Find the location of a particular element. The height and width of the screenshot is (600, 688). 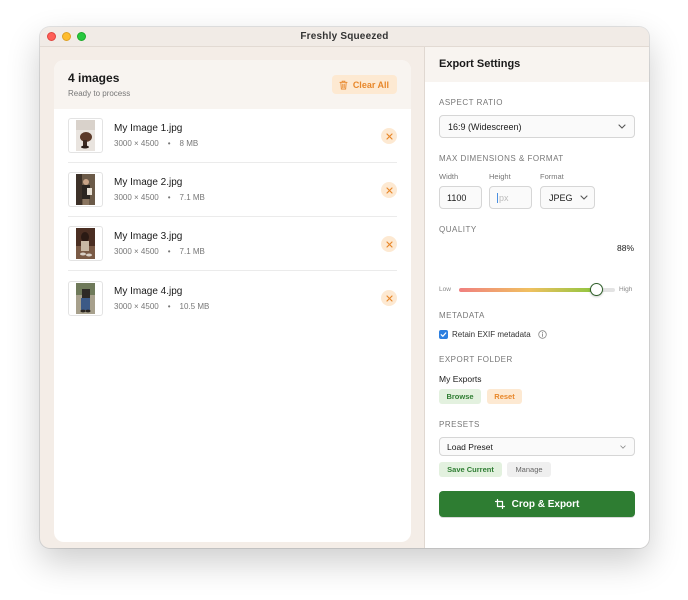

list-item: My Image 1.jpg 3000 × 4500 • 8 MB is located at coordinates (232, 136).